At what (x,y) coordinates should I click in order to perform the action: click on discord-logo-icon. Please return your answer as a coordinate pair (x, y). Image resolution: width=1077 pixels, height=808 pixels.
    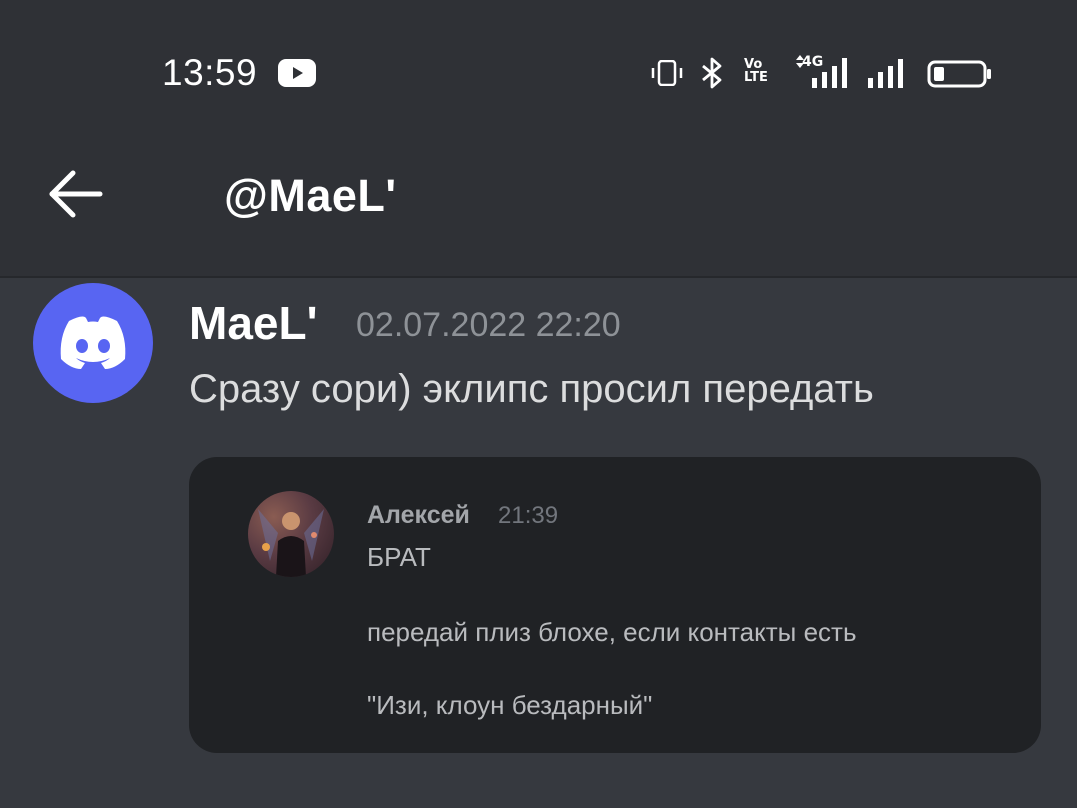
    Looking at the image, I should click on (93, 342).